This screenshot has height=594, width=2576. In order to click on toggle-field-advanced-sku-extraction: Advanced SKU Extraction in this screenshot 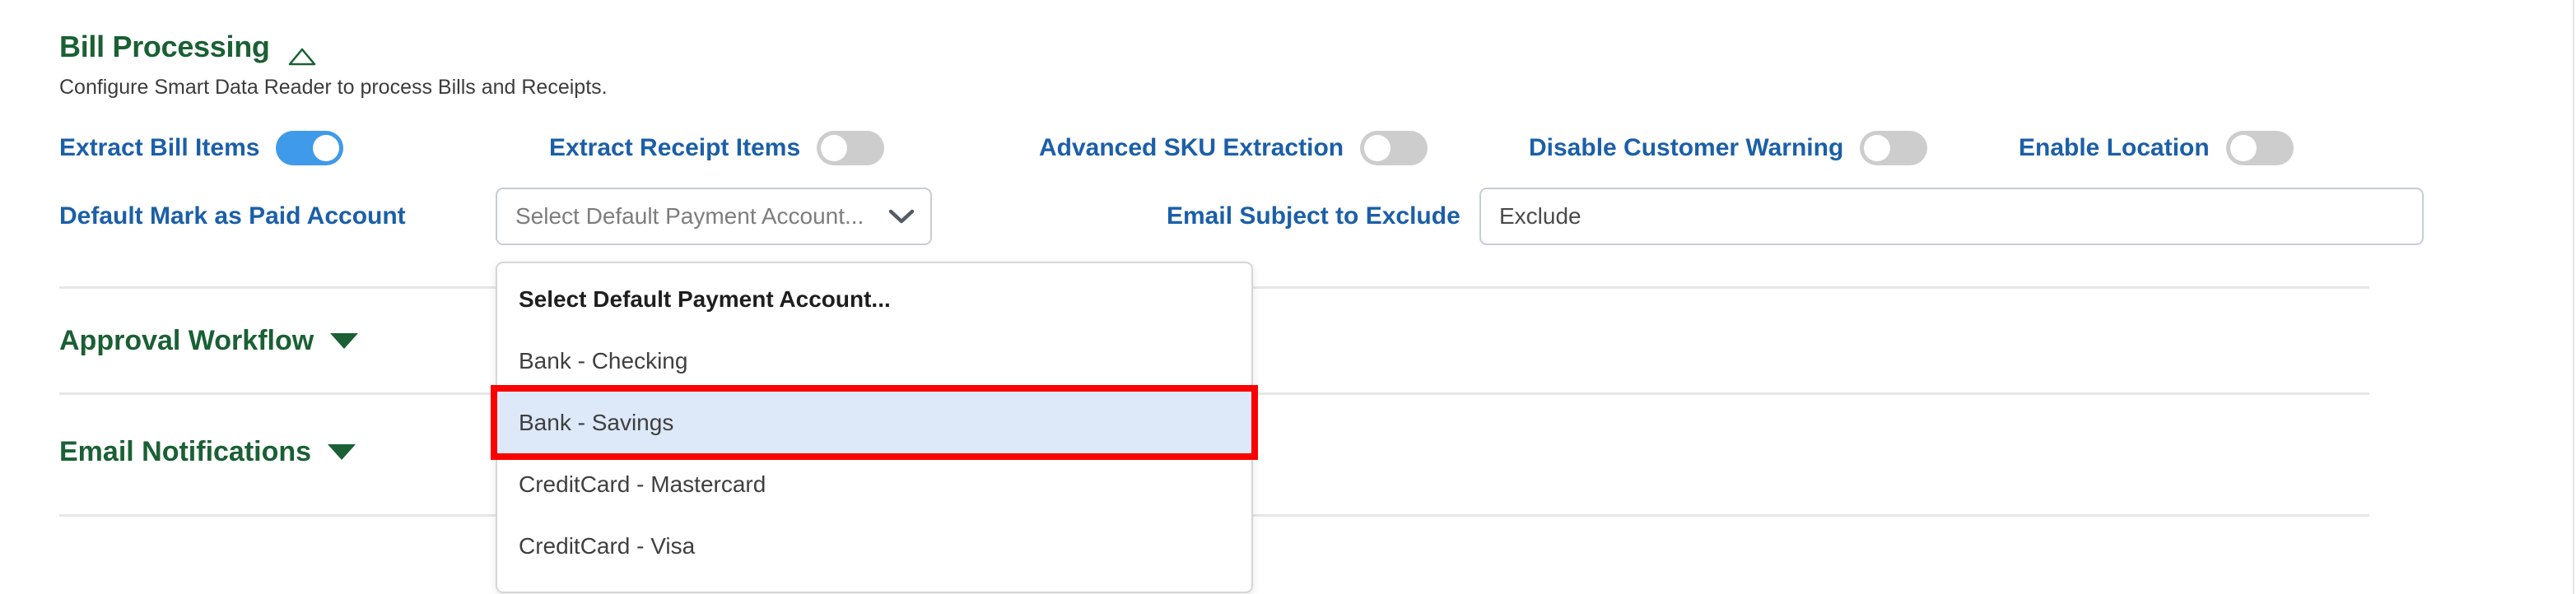, I will do `click(1233, 148)`.